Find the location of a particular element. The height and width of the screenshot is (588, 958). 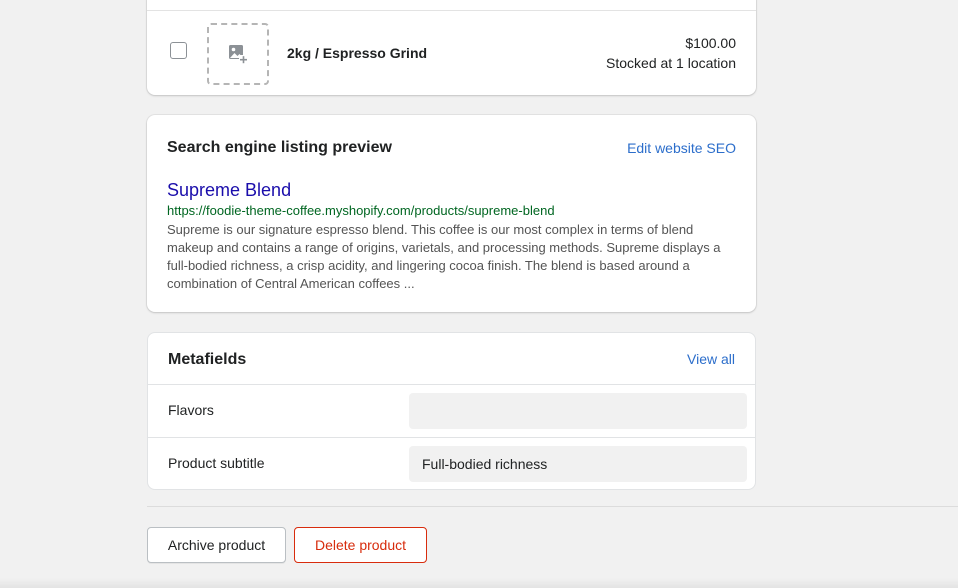

seo-preview-title: Supreme Blend is located at coordinates (229, 190).